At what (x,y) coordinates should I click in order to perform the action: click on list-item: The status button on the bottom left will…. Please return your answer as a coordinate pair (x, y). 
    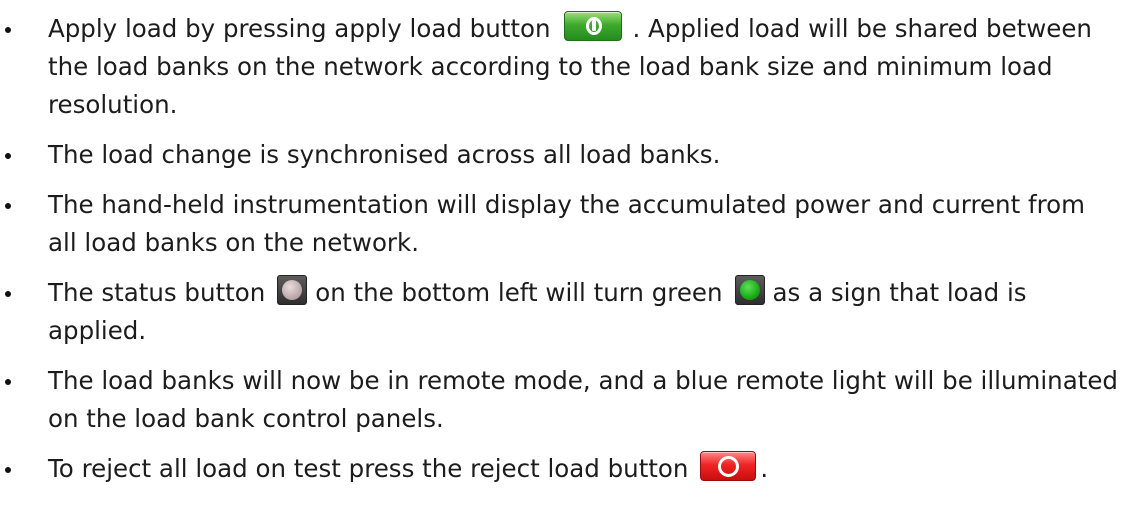
    Looking at the image, I should click on (567, 312).